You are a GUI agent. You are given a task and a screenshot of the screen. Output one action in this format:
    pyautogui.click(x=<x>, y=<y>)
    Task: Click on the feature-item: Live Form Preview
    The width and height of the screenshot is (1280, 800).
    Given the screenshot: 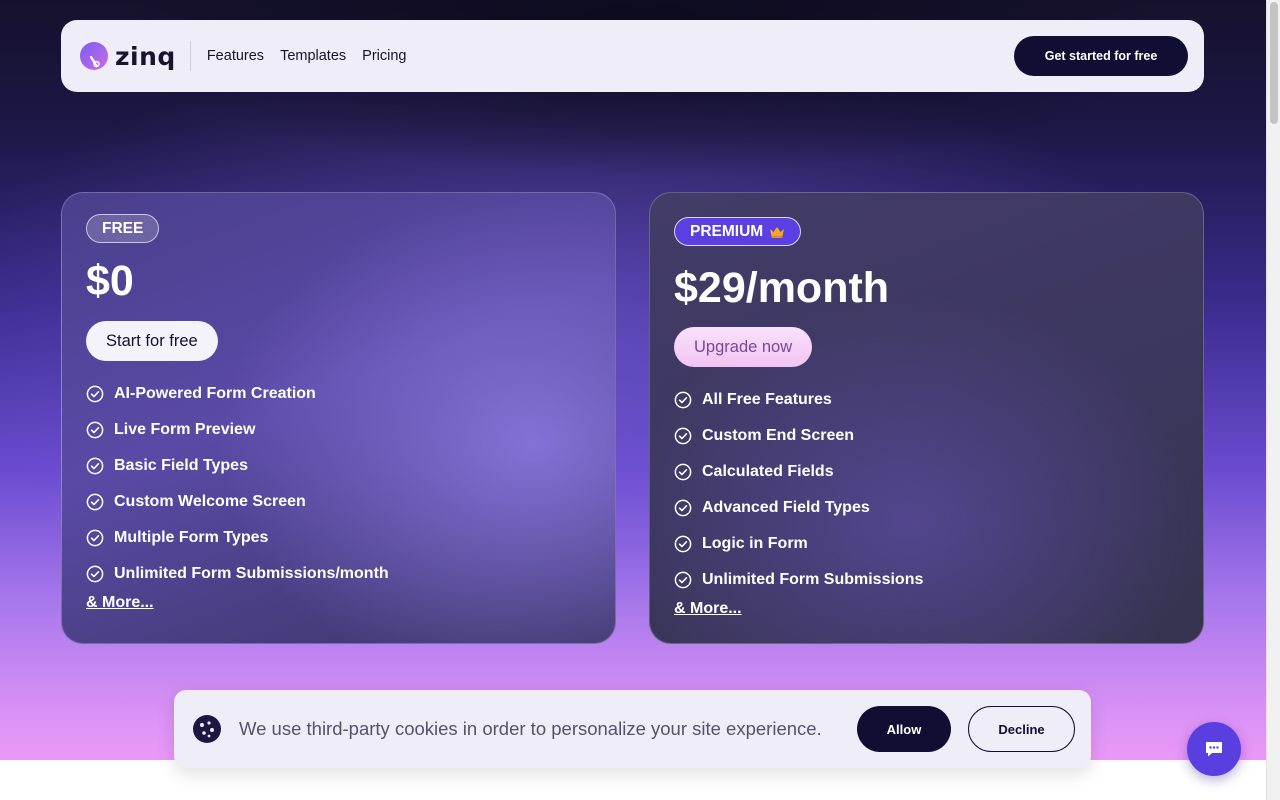 What is the action you would take?
    pyautogui.click(x=237, y=430)
    